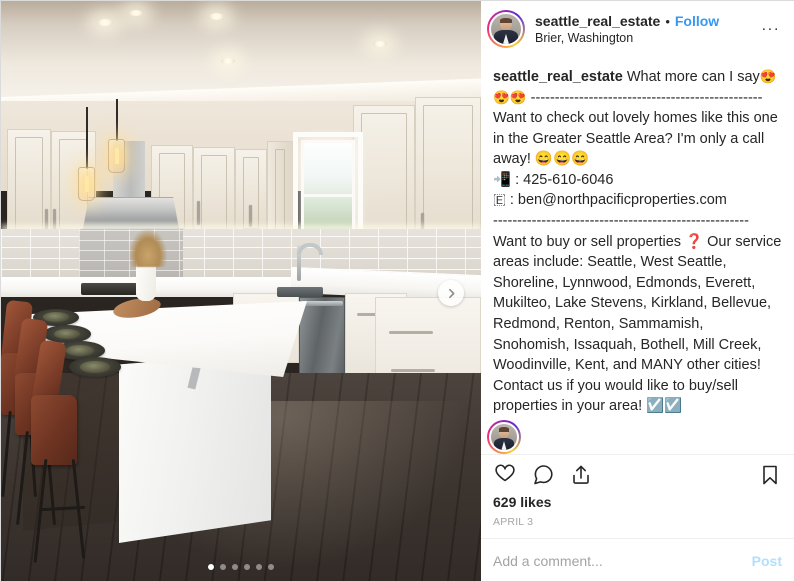 The width and height of the screenshot is (794, 581). What do you see at coordinates (54, 430) in the screenshot?
I see `barstool` at bounding box center [54, 430].